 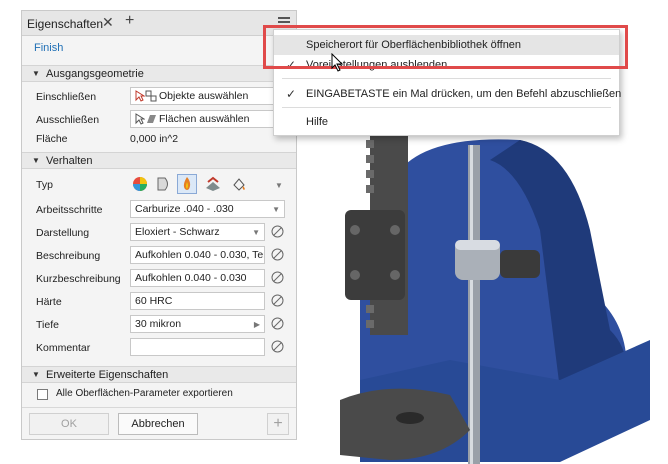 I want to click on menu-item-hilfe: Hilfe, so click(x=446, y=122).